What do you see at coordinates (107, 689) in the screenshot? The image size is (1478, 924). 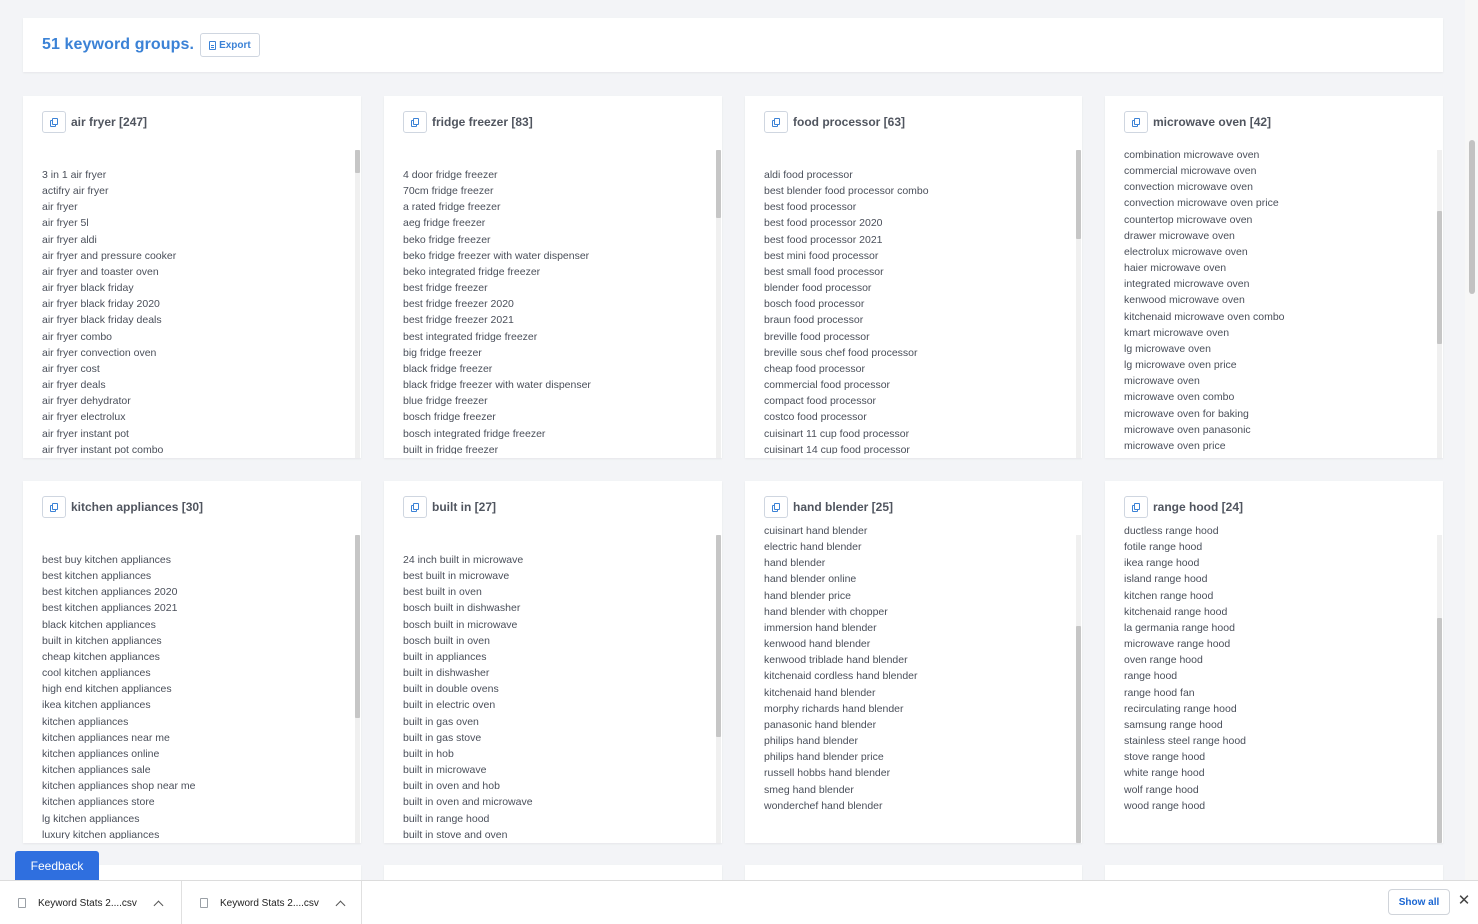 I see `keyword-item: high end kitchen appliances` at bounding box center [107, 689].